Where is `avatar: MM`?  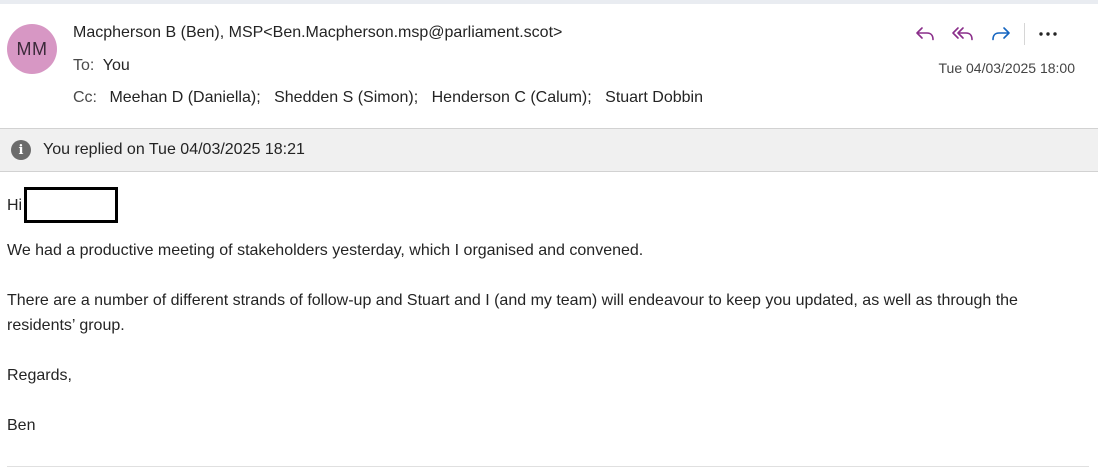 avatar: MM is located at coordinates (32, 49).